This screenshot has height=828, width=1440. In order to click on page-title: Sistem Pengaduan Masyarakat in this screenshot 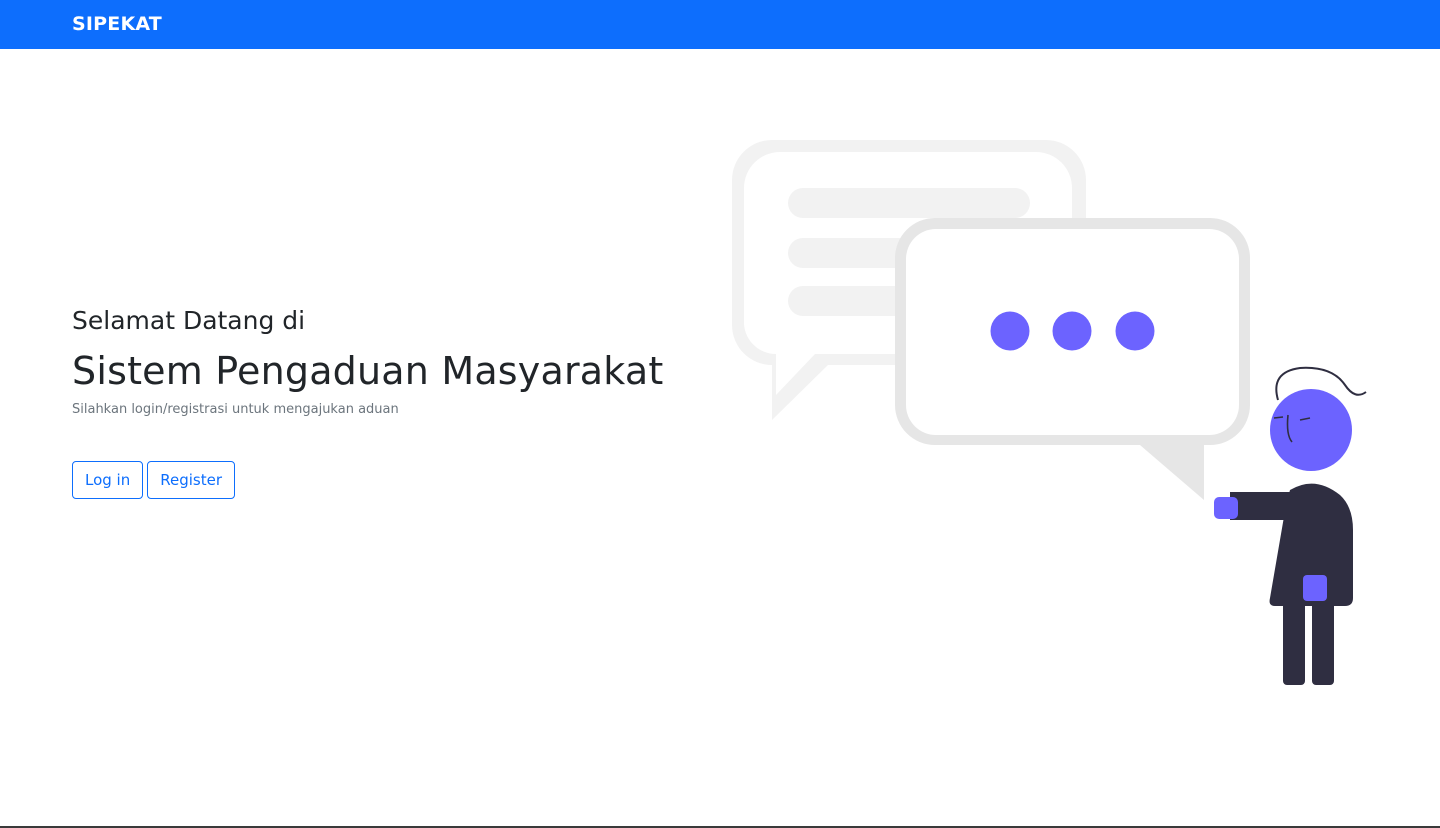, I will do `click(368, 371)`.